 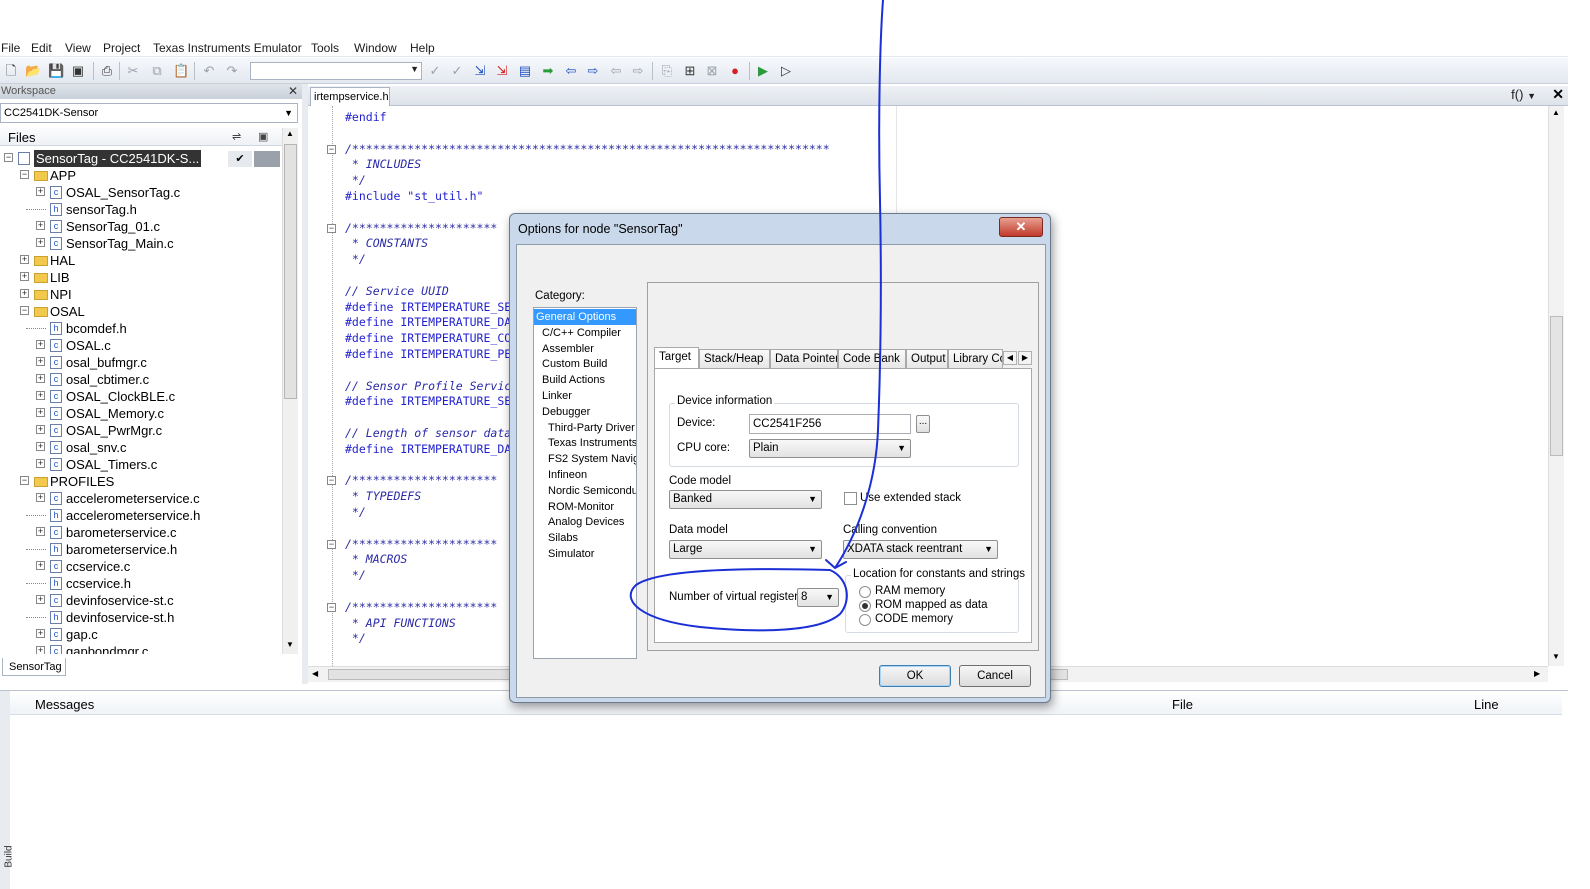 I want to click on tree-file: + c OSAL_Timers.c, so click(x=141, y=464).